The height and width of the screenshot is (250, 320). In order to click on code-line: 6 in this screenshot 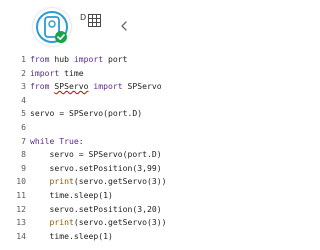, I will do `click(125, 128)`.